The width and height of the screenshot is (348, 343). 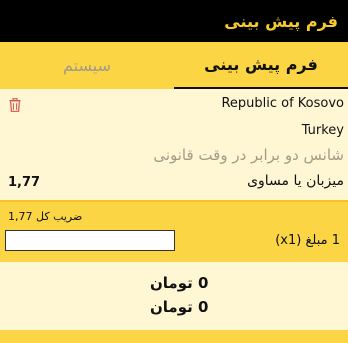 What do you see at coordinates (87, 65) in the screenshot?
I see `tab-system: سیستم` at bounding box center [87, 65].